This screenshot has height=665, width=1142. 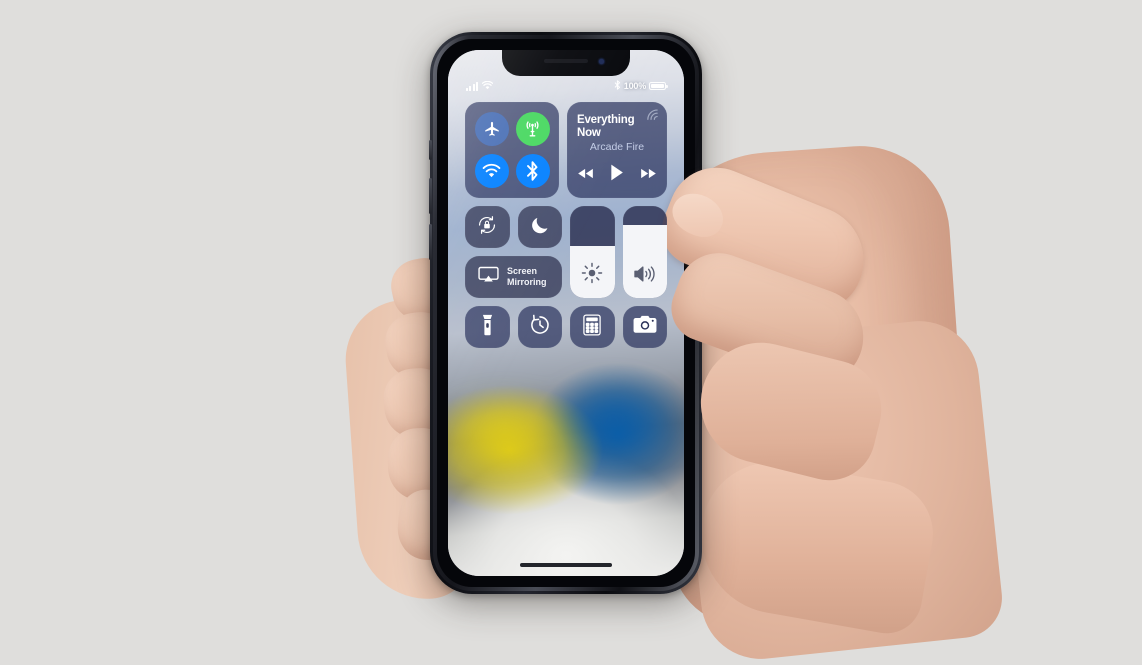 I want to click on do-not-disturb-toggle, so click(x=539, y=227).